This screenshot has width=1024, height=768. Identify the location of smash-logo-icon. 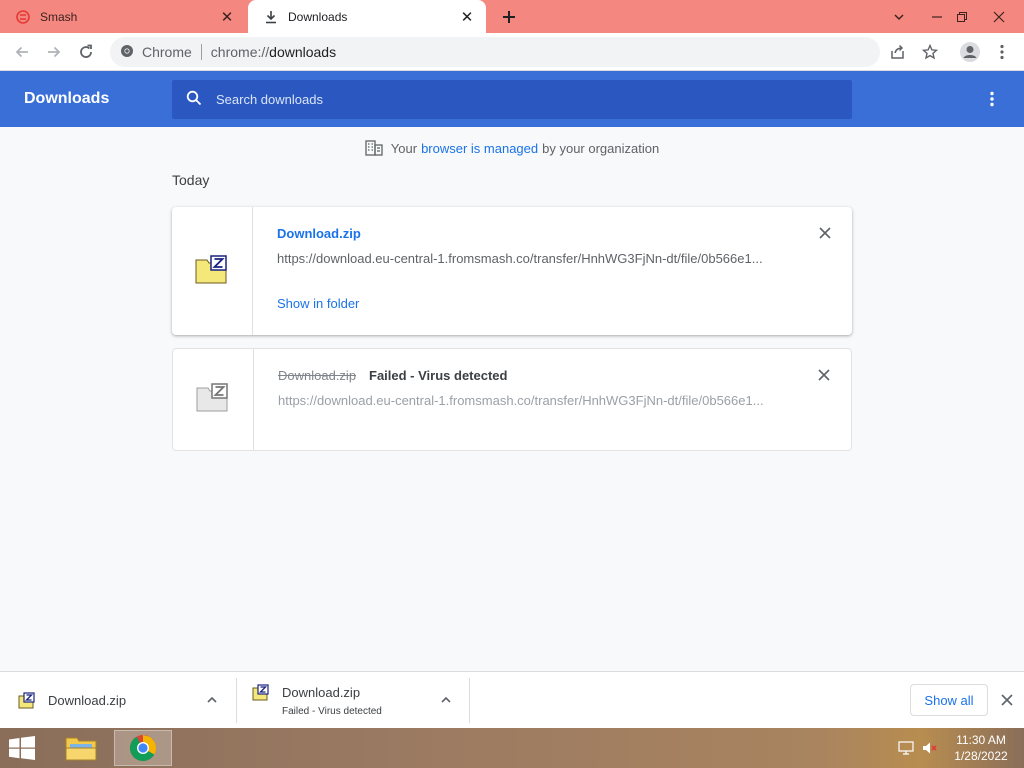
(23, 17).